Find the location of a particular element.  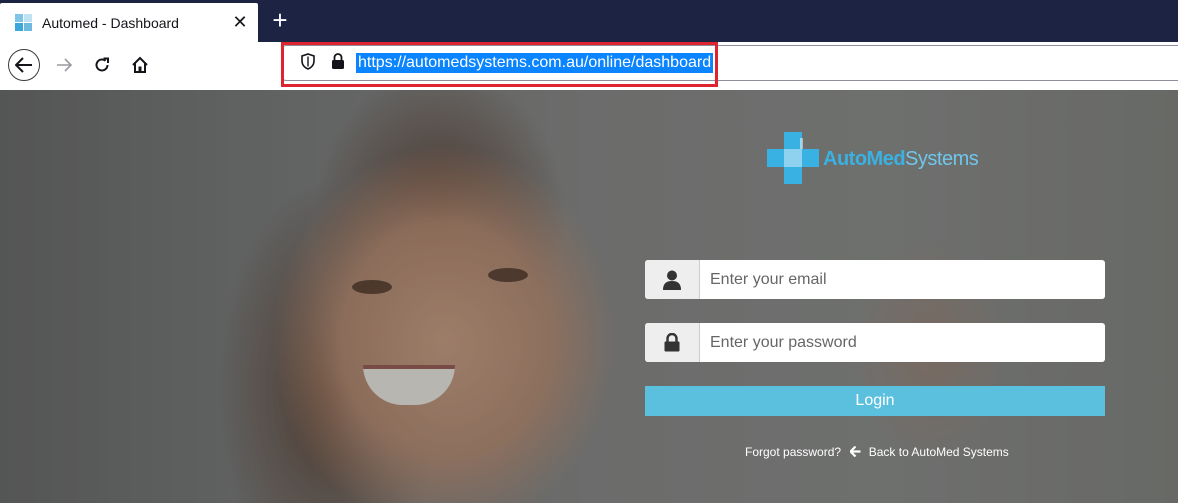

new-tab-button: + is located at coordinates (280, 20).